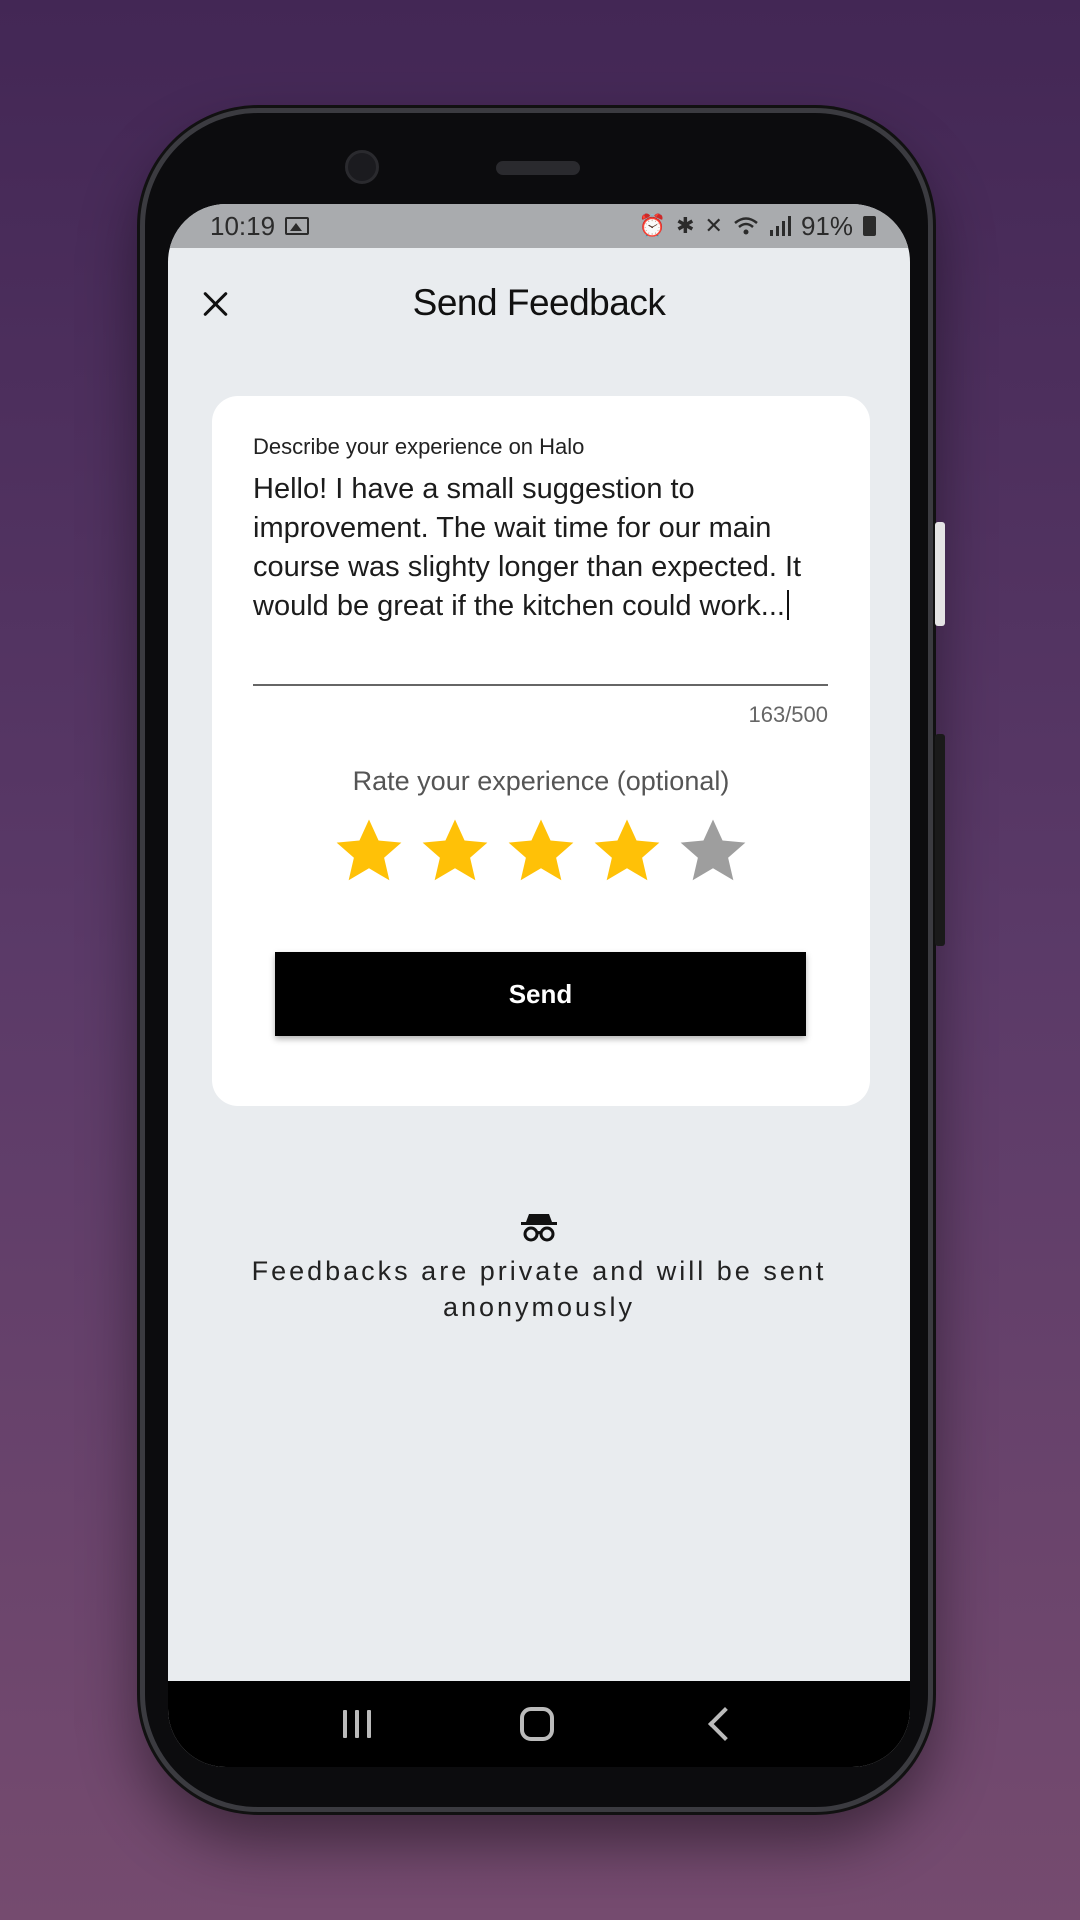  I want to click on field-underline, so click(540, 685).